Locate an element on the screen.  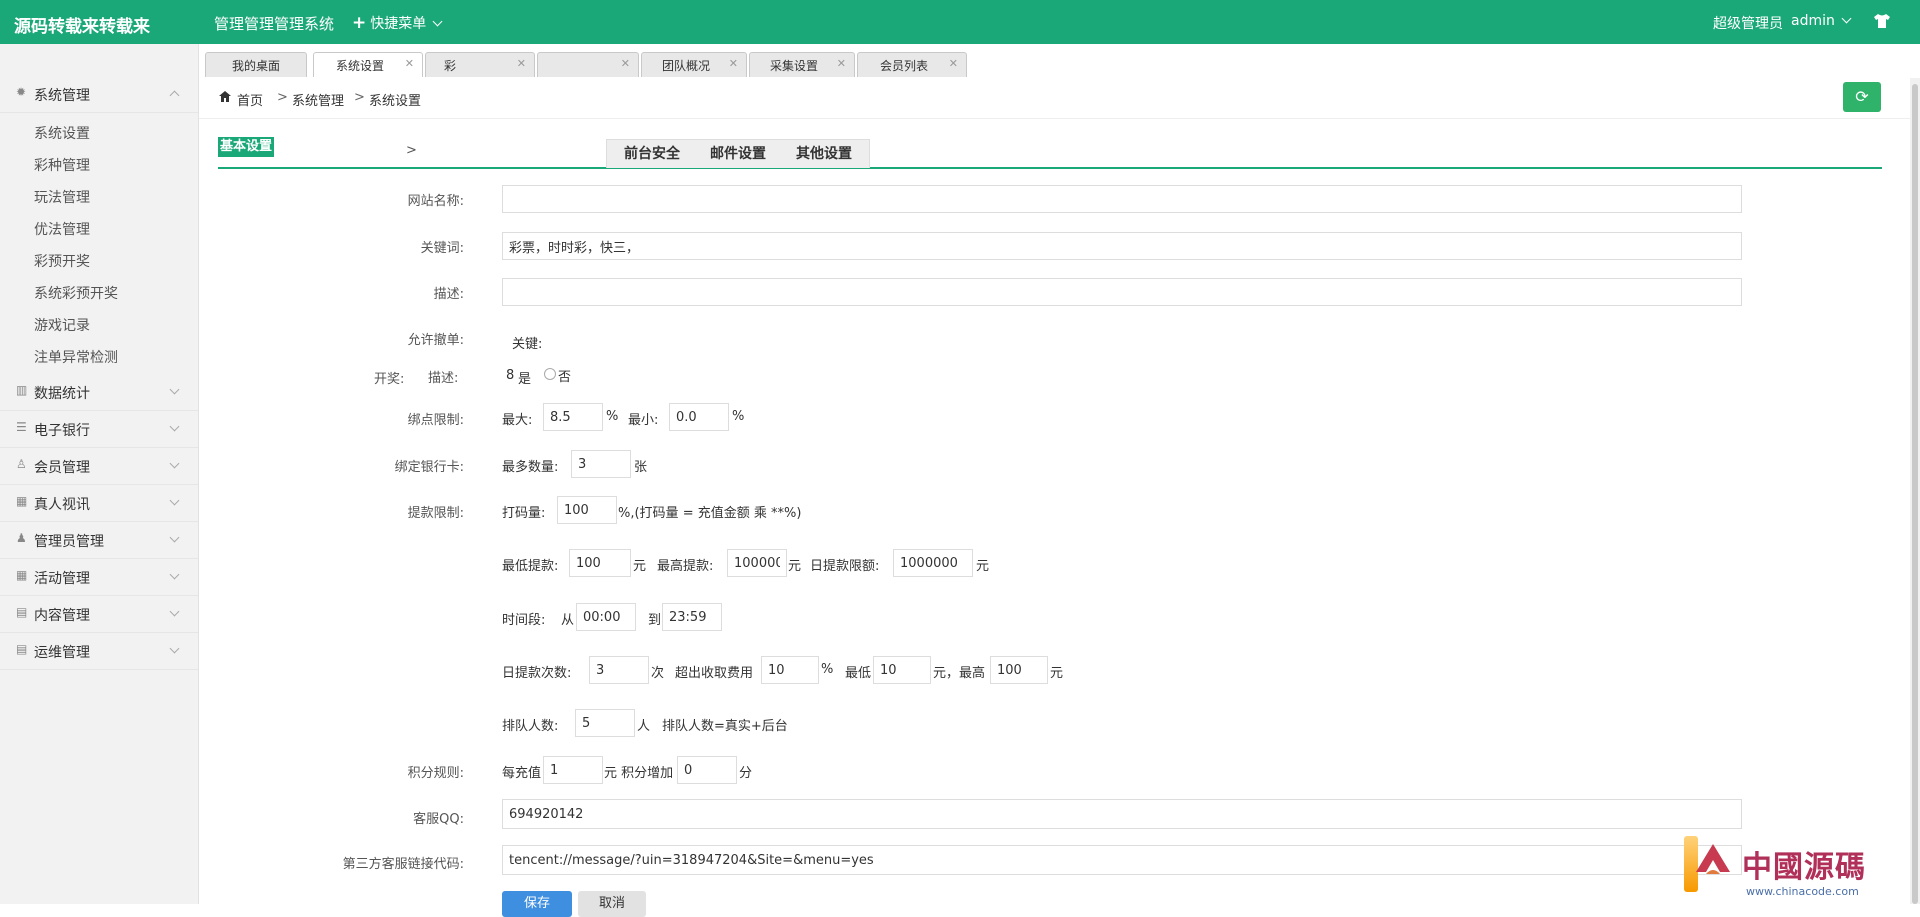
daily-limit-unit: 元 is located at coordinates (983, 566).